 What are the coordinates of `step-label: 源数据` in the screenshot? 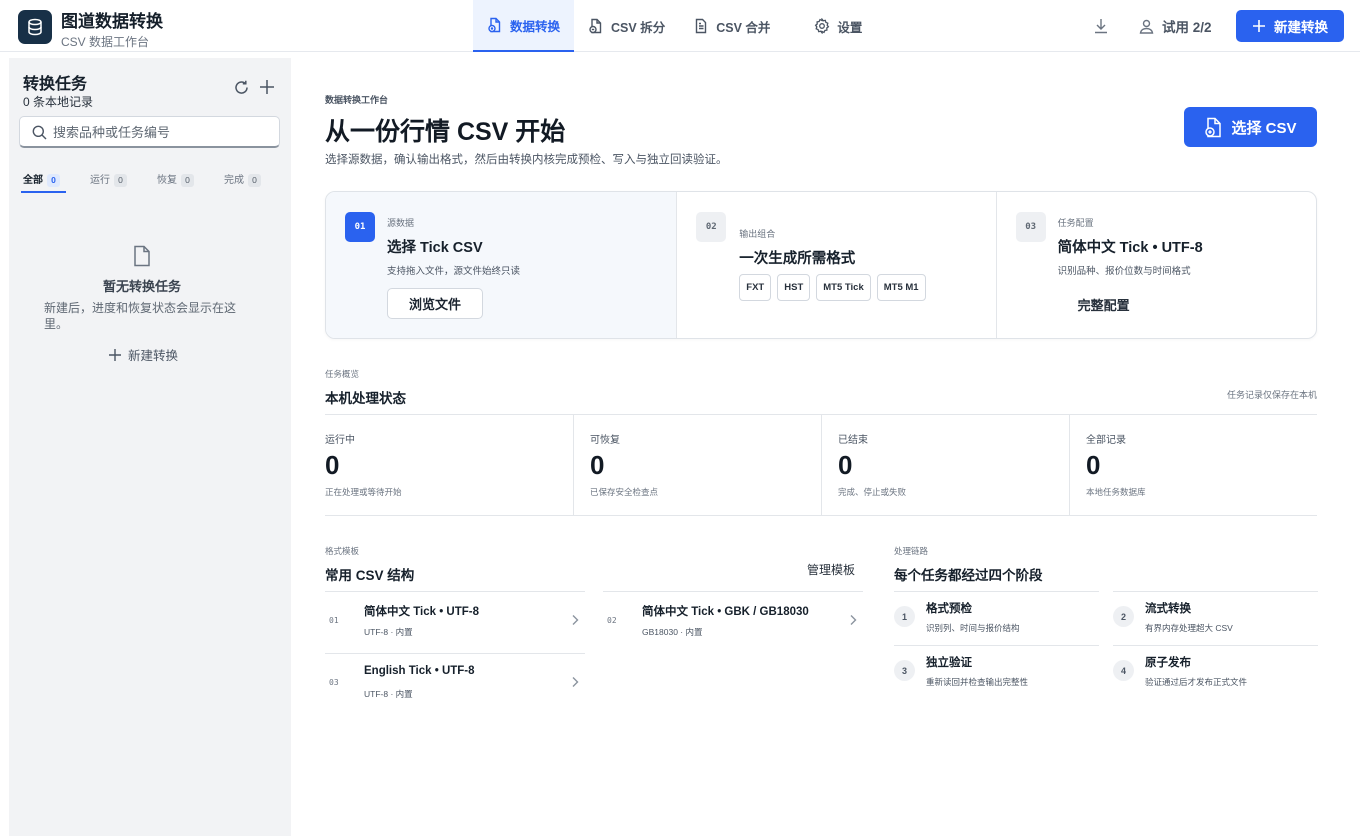 It's located at (401, 223).